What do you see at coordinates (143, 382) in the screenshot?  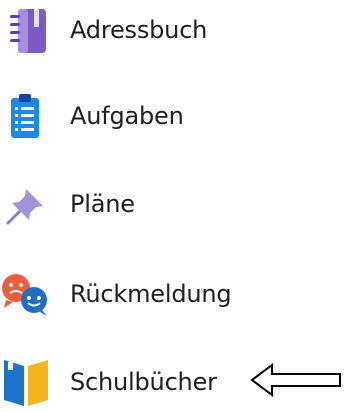 I see `menu-item-label: Schulbücher` at bounding box center [143, 382].